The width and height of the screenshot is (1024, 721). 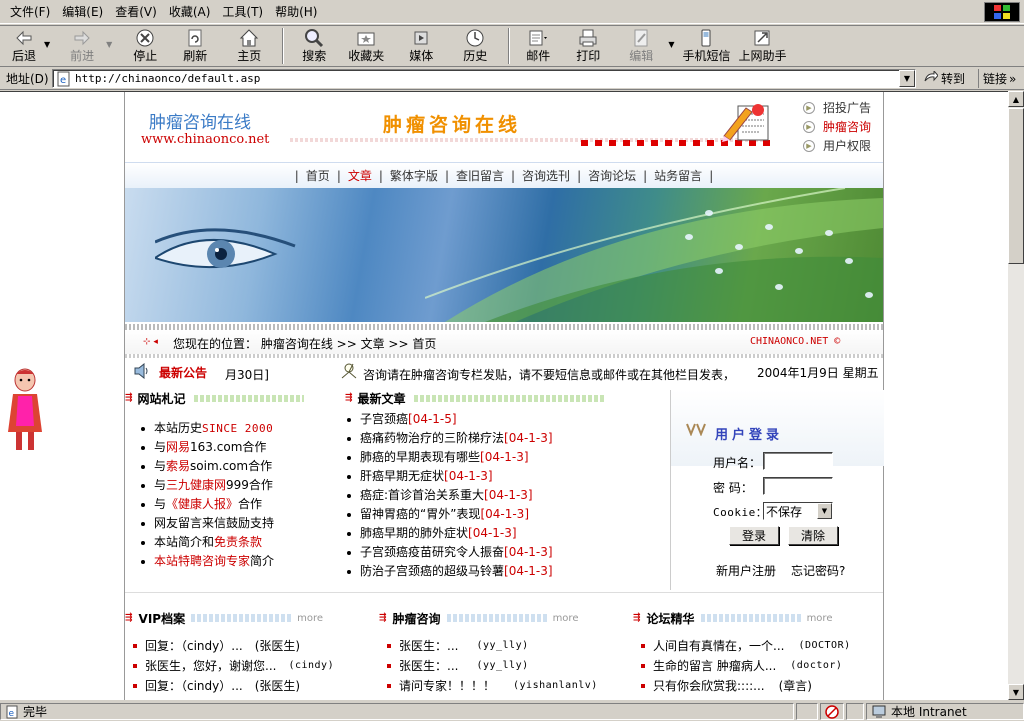 What do you see at coordinates (706, 38) in the screenshot?
I see `mobile-phone-icon` at bounding box center [706, 38].